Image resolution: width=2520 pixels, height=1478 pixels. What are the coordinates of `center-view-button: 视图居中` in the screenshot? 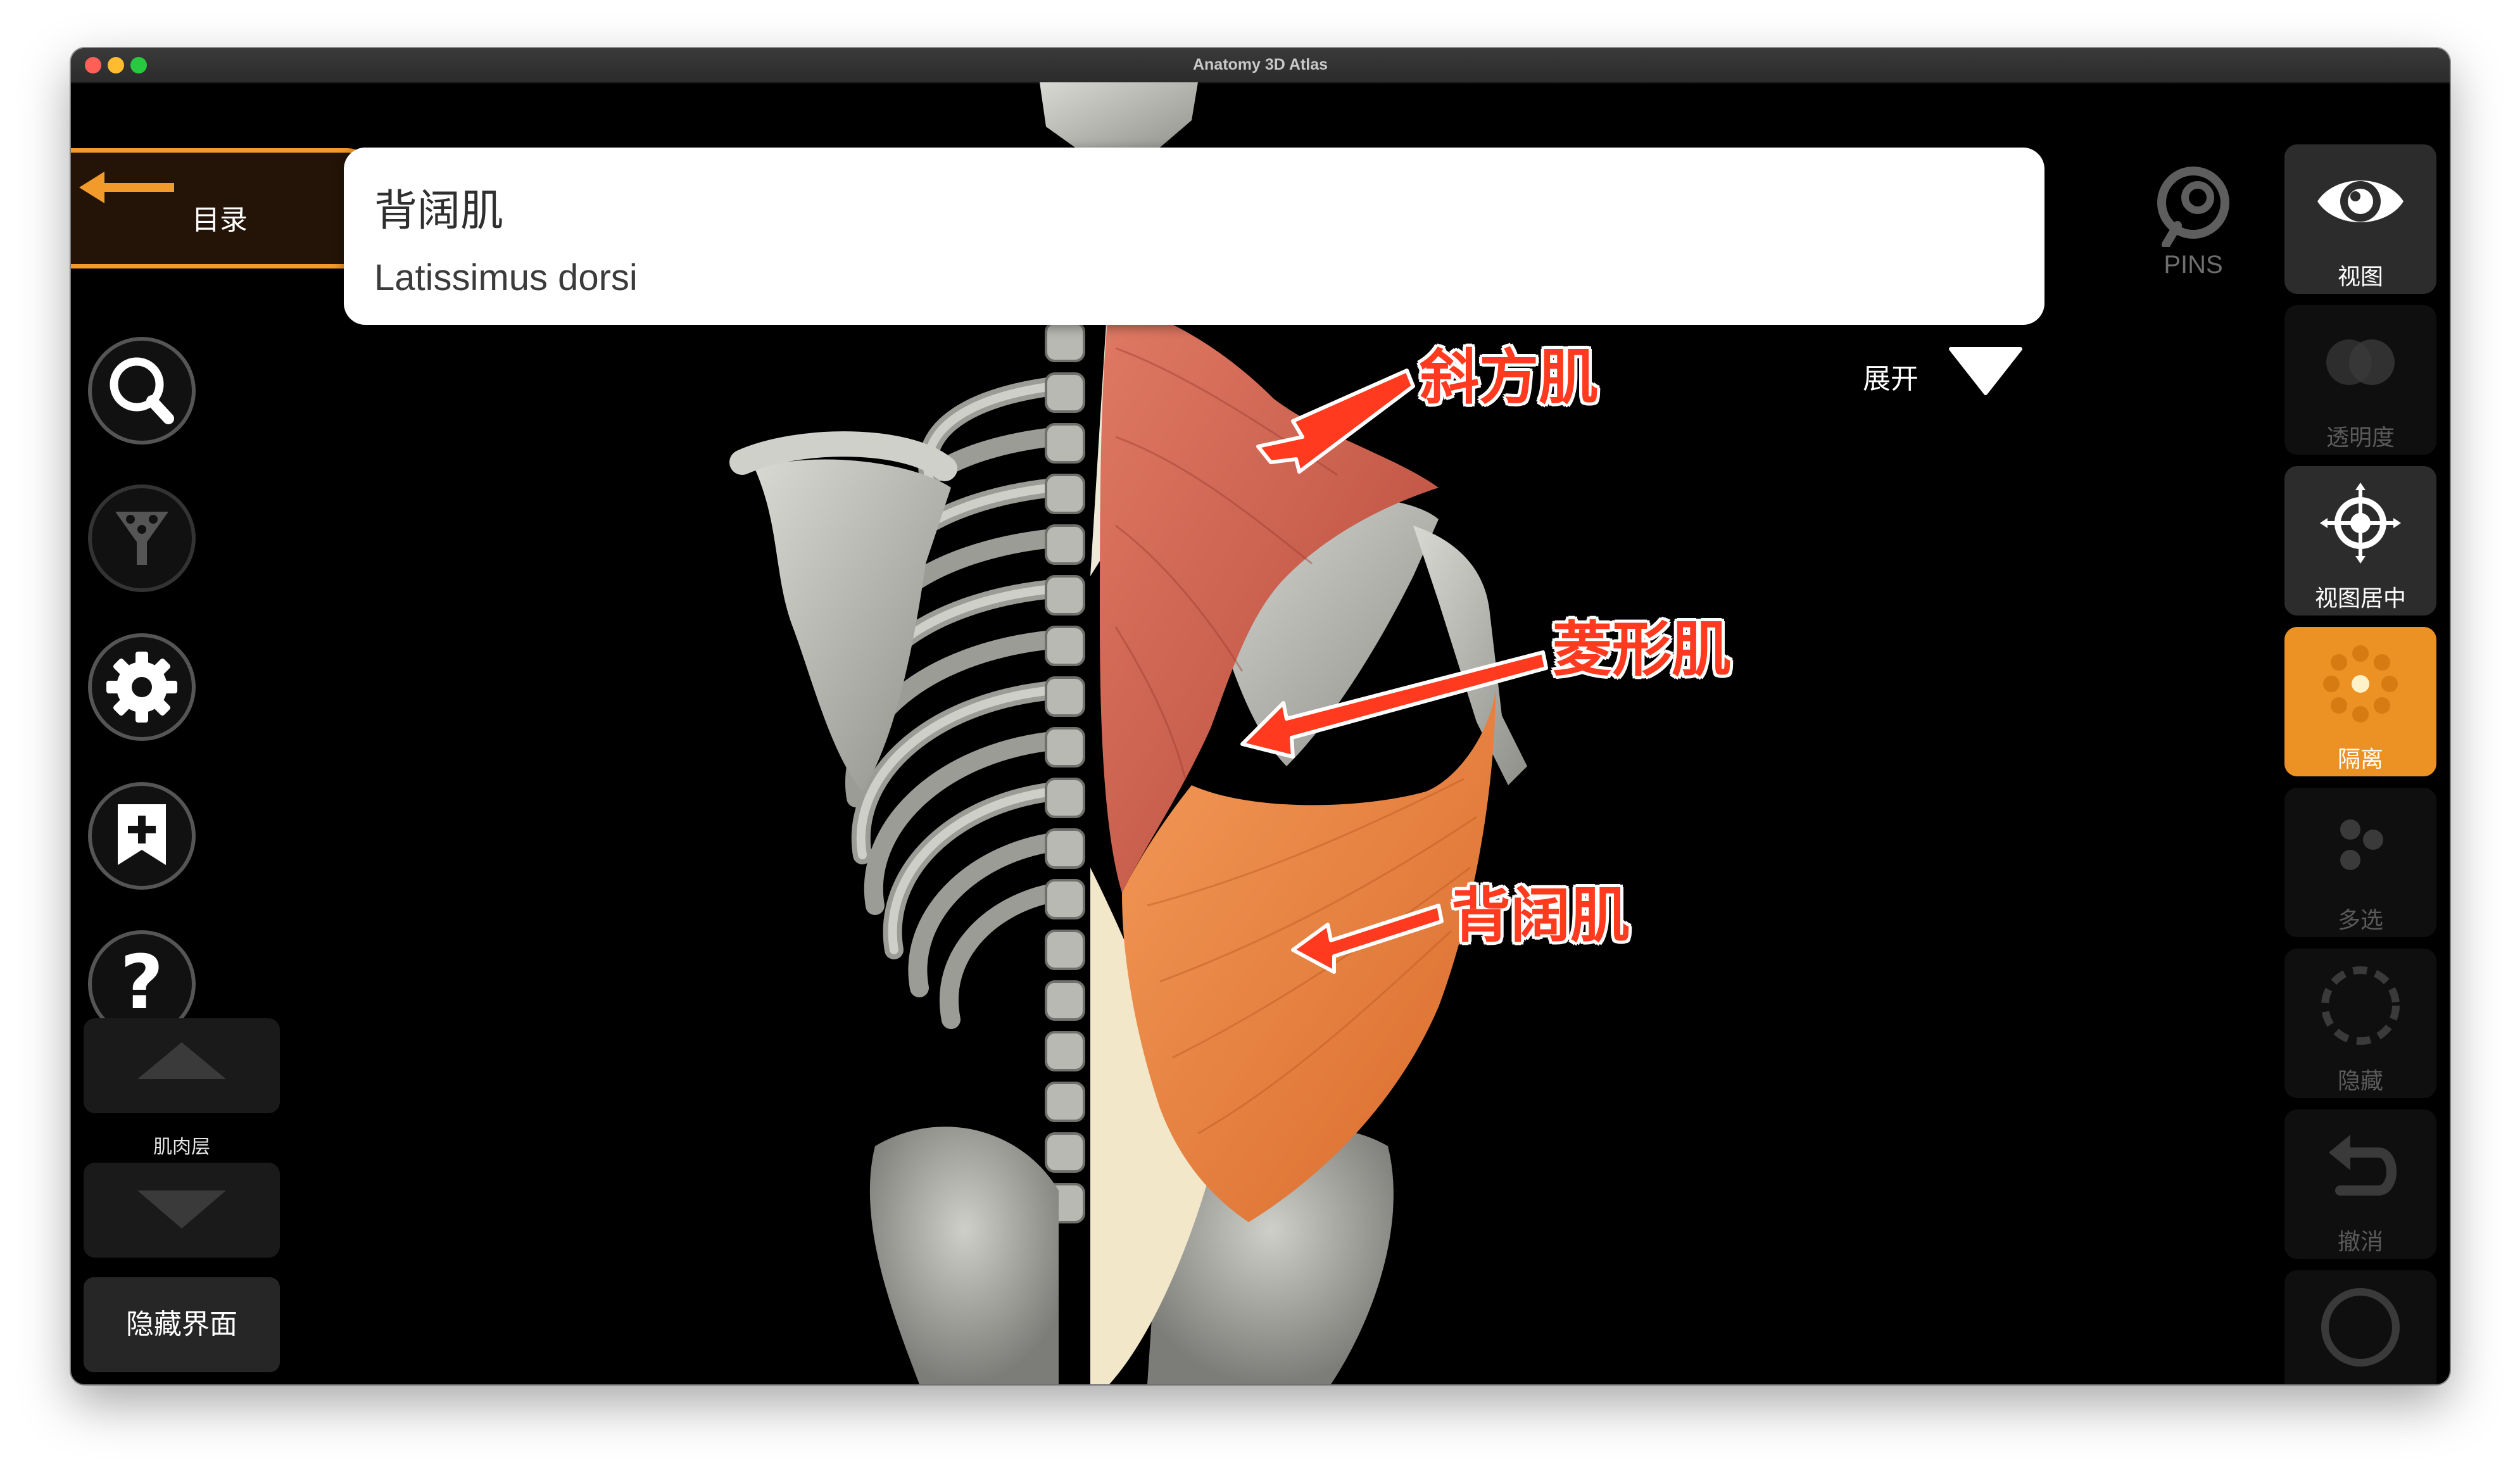 It's located at (2360, 541).